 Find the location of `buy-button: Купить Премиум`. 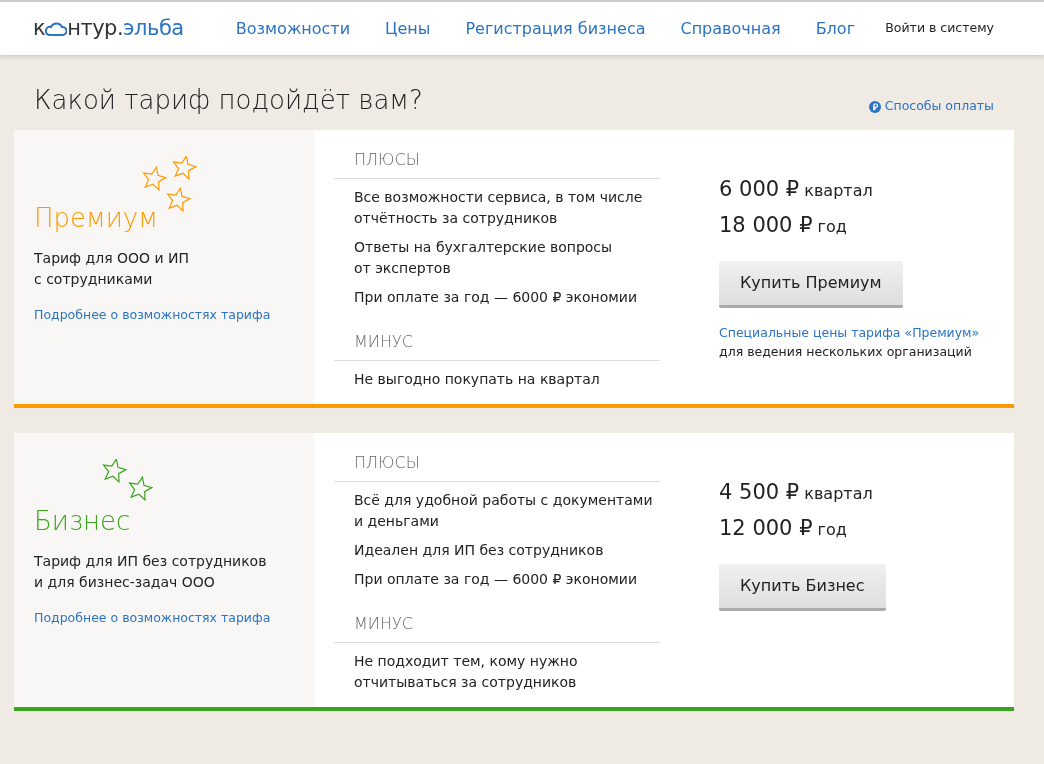

buy-button: Купить Премиум is located at coordinates (811, 285).